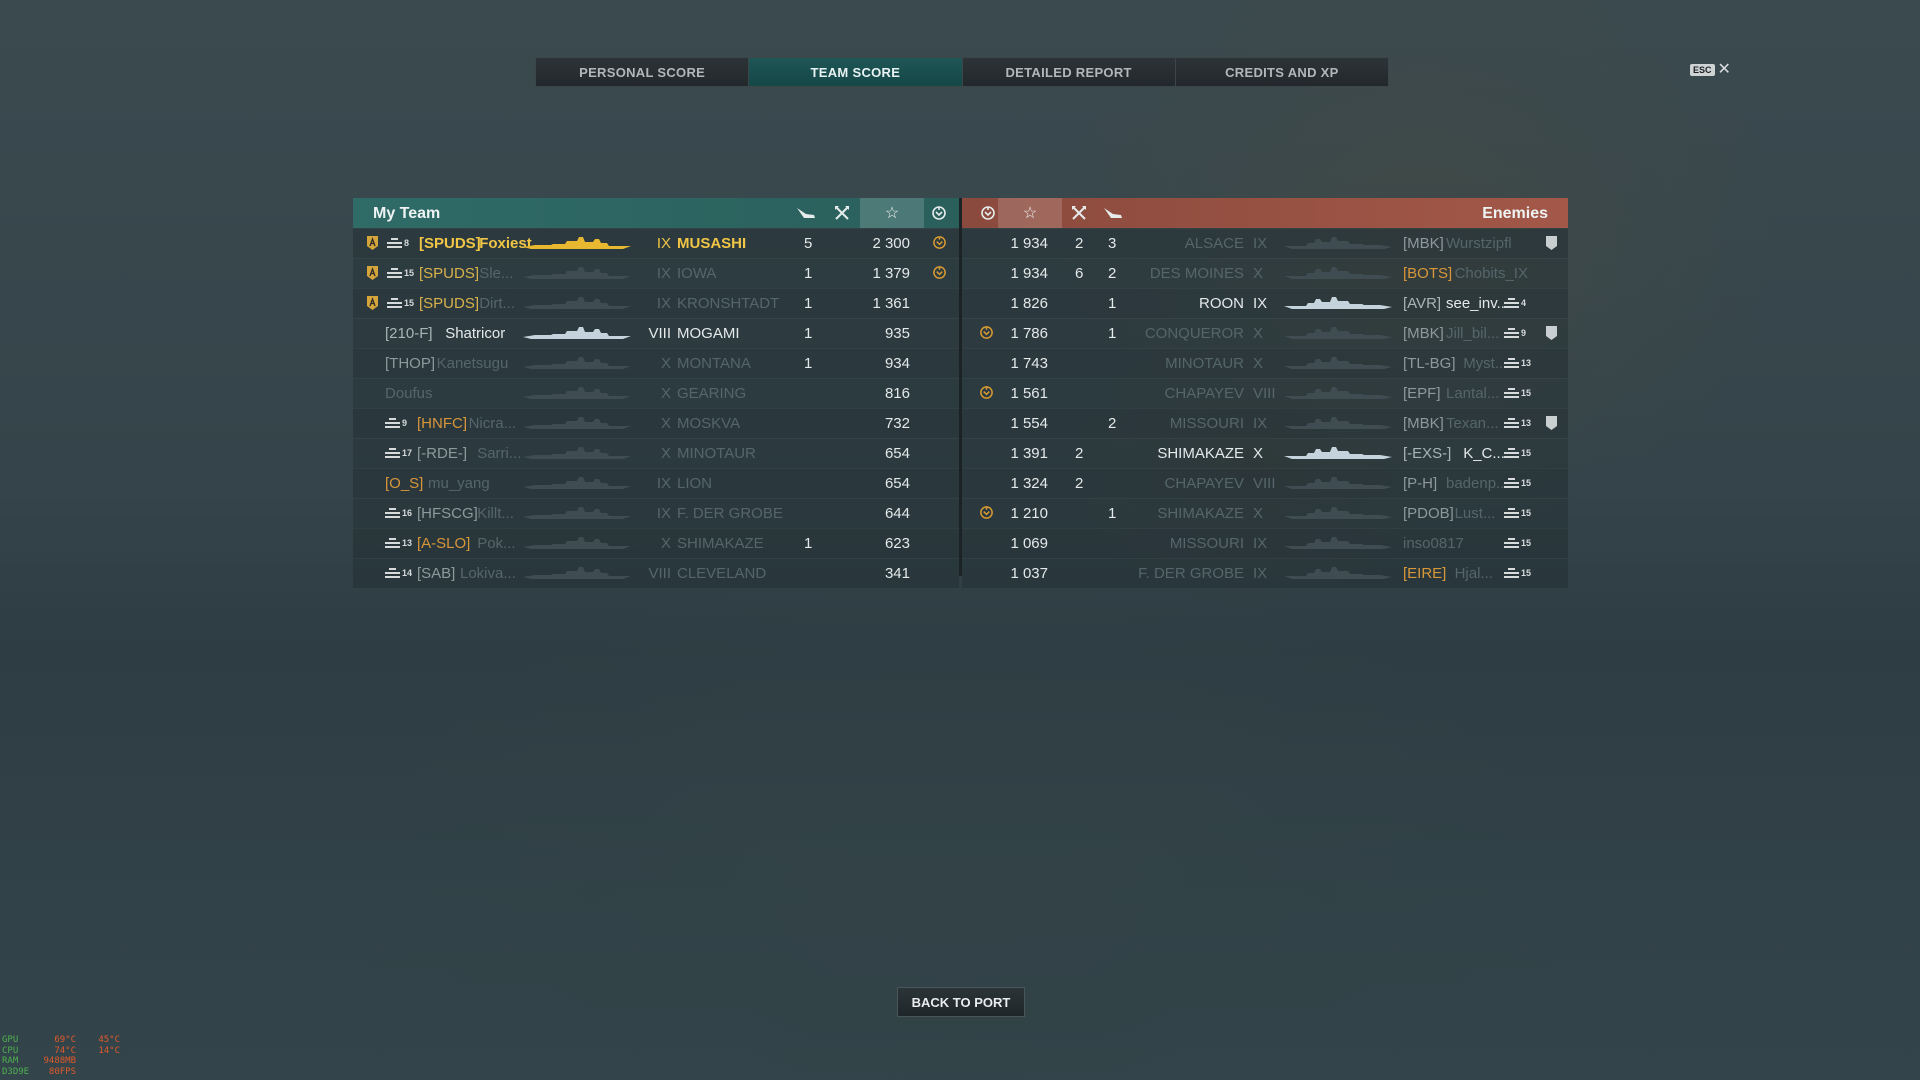 The width and height of the screenshot is (1920, 1080). I want to click on rank-cell: 9, so click(396, 422).